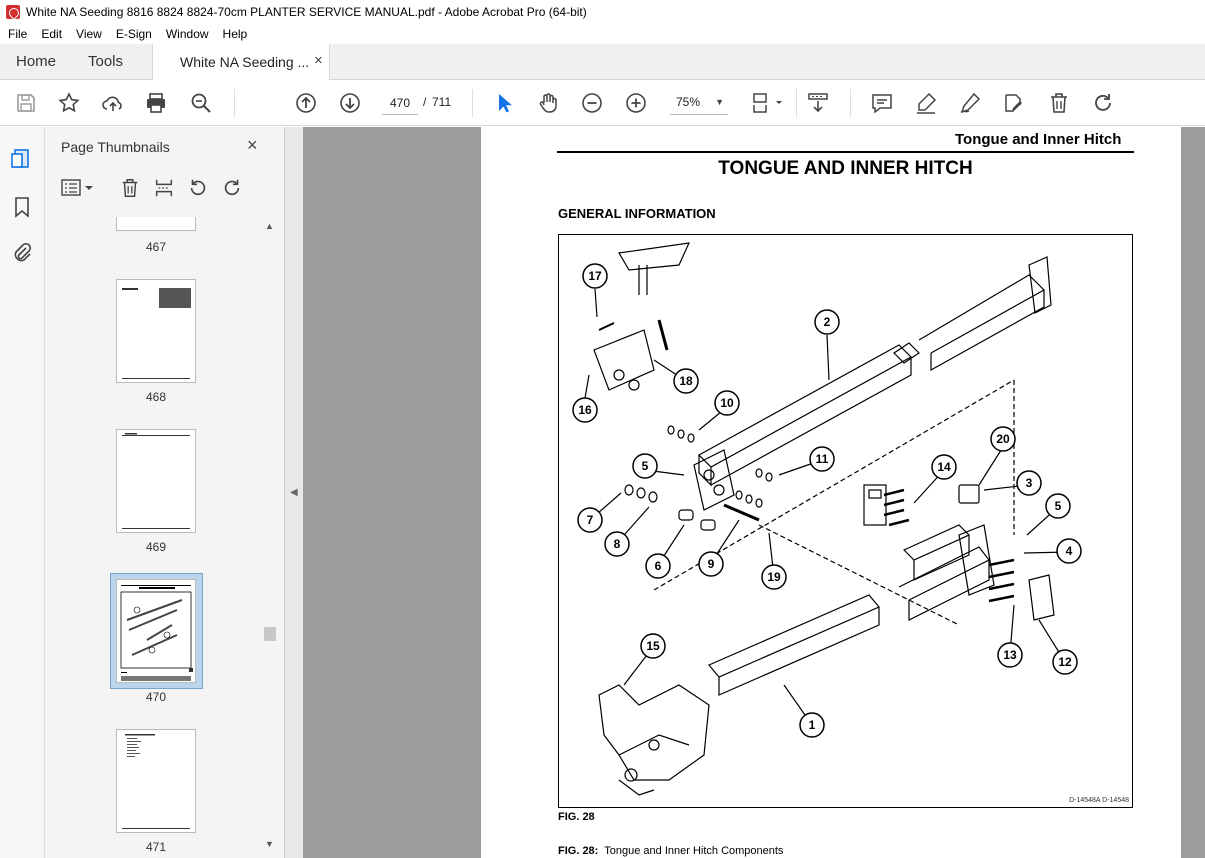 This screenshot has width=1205, height=858. I want to click on callout-18: 18, so click(686, 381).